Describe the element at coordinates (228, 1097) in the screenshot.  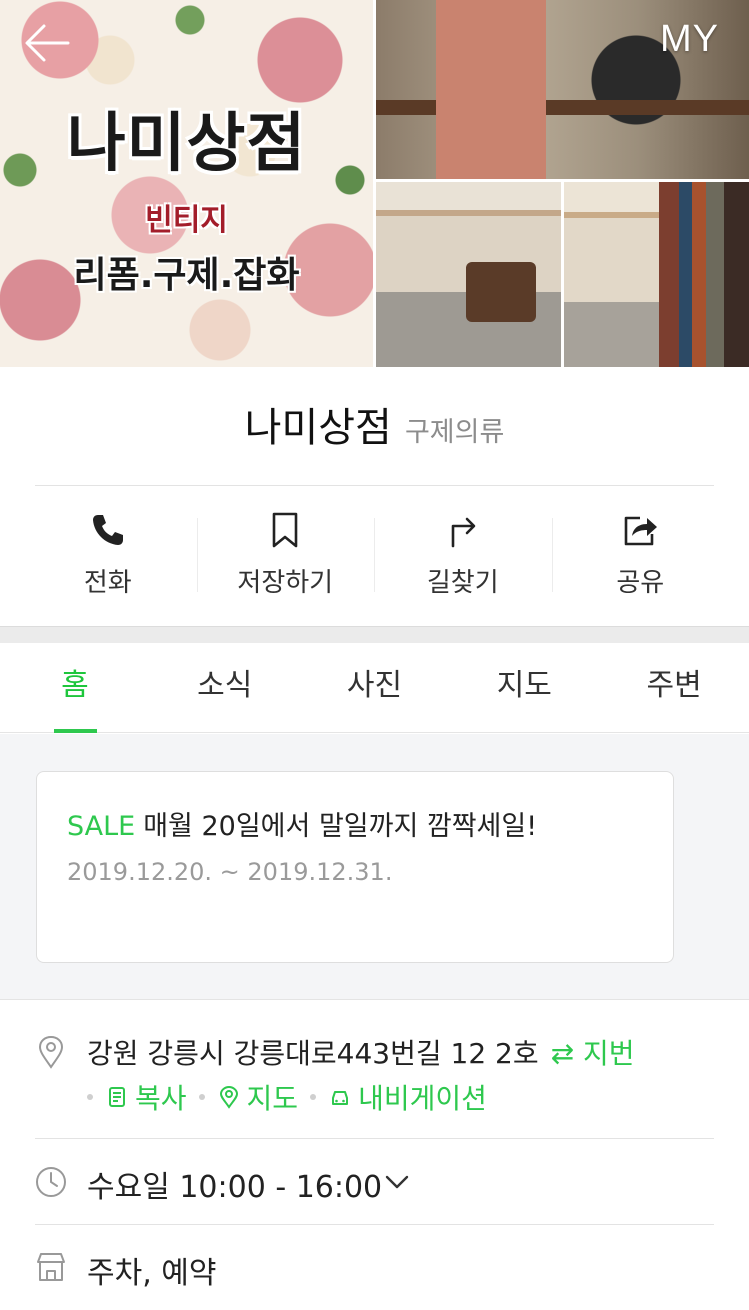
I see `map-pin-icon` at that location.